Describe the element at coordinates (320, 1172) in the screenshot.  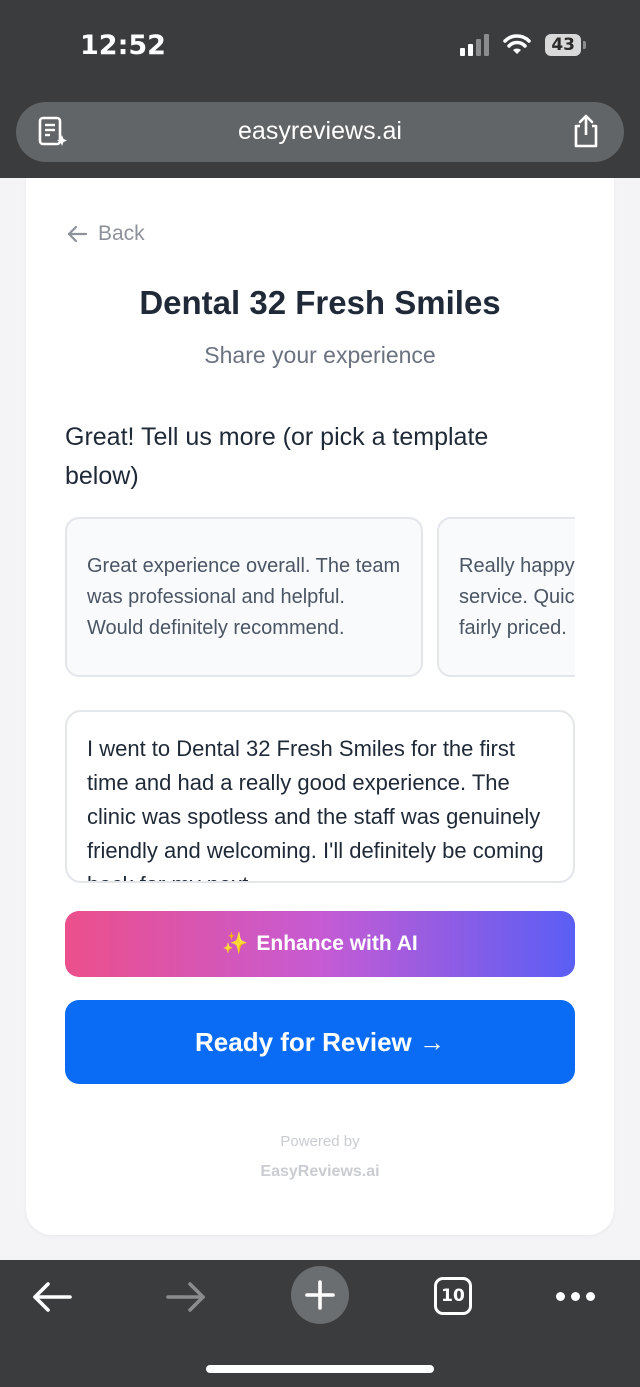
I see `brand-link: EasyReviews.ai` at that location.